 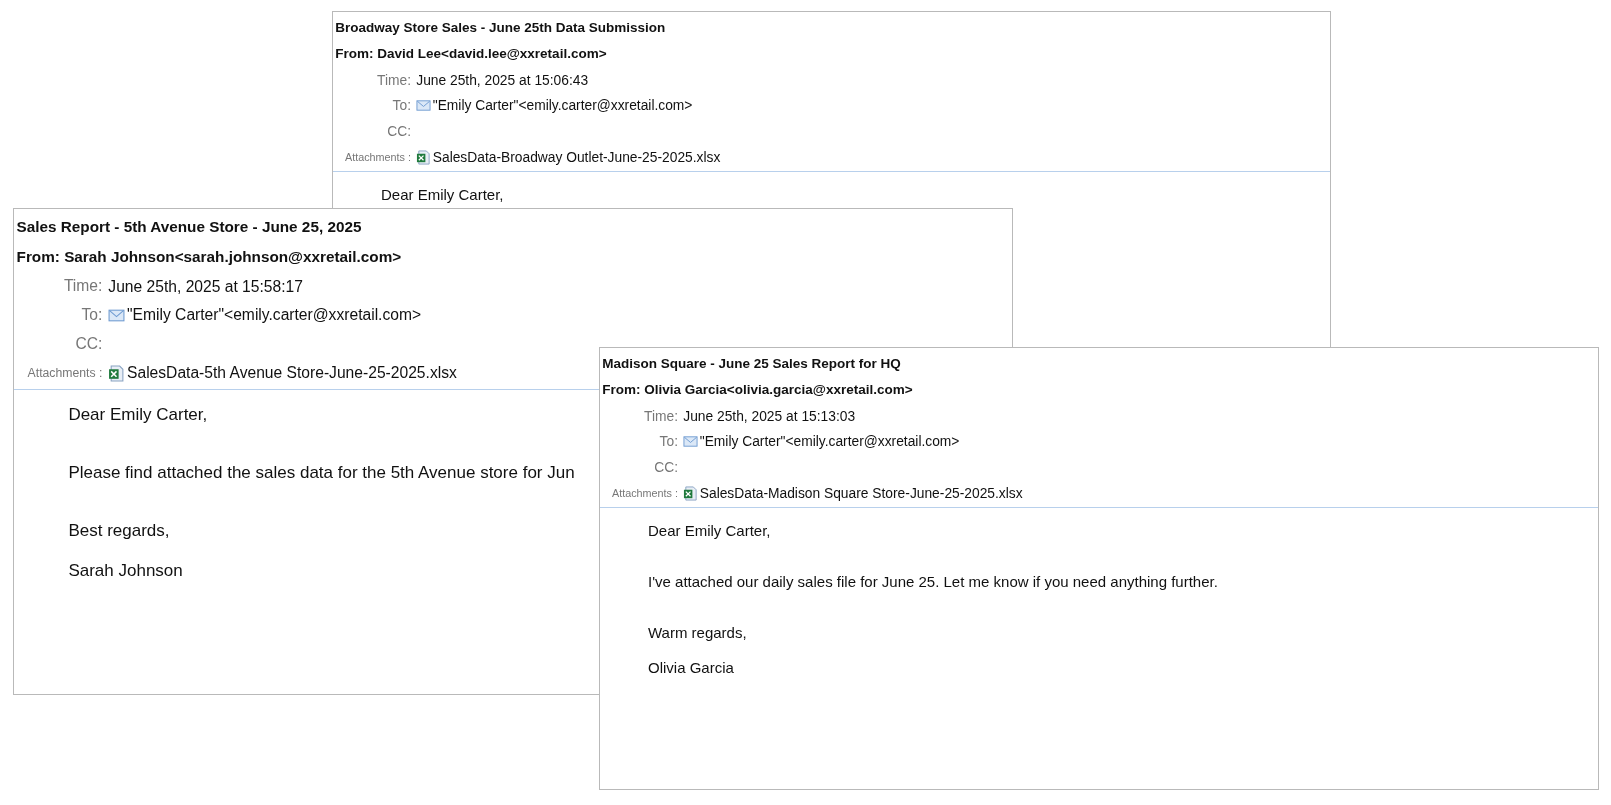 What do you see at coordinates (205, 286) in the screenshot?
I see `field-value: June 25th, 2025 at 15:58:17` at bounding box center [205, 286].